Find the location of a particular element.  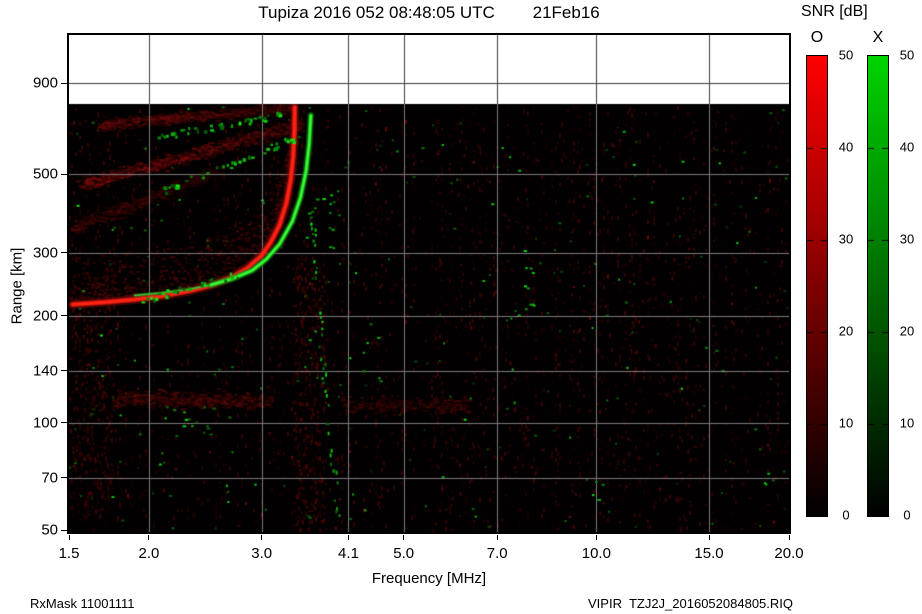

x-tick-label: 5.0 is located at coordinates (404, 553).